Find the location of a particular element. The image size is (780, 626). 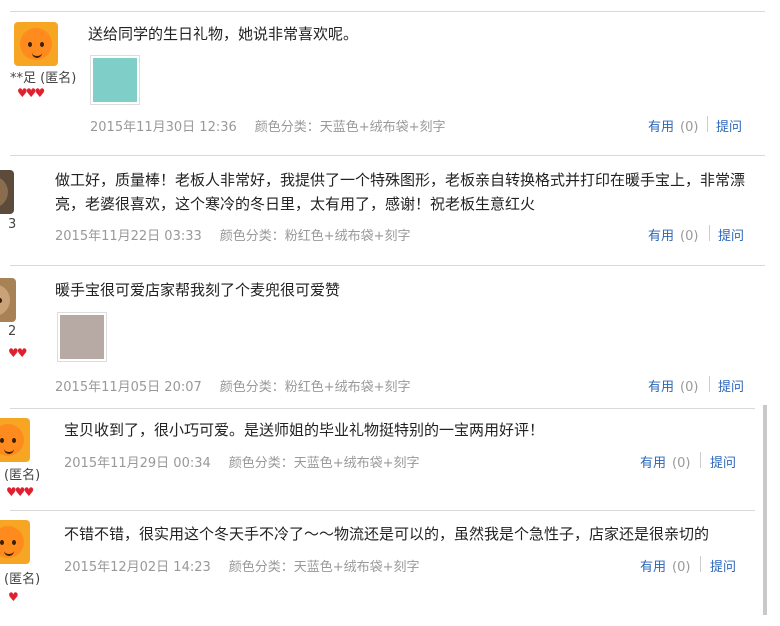

review-text: 送给同学的生日礼物，她说非常喜欢呢。 is located at coordinates (223, 34).